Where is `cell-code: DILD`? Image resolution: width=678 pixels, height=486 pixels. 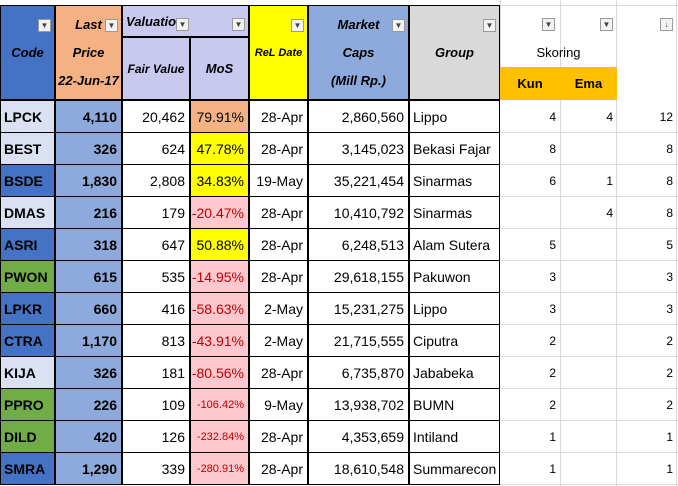 cell-code: DILD is located at coordinates (27, 436).